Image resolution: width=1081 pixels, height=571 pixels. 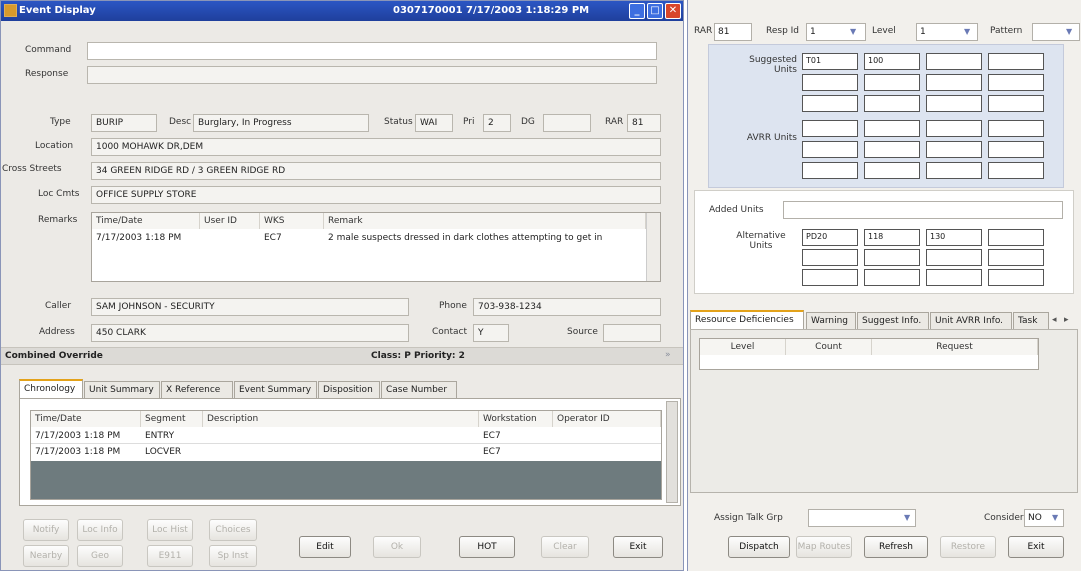 I want to click on source-select, so click(x=632, y=333).